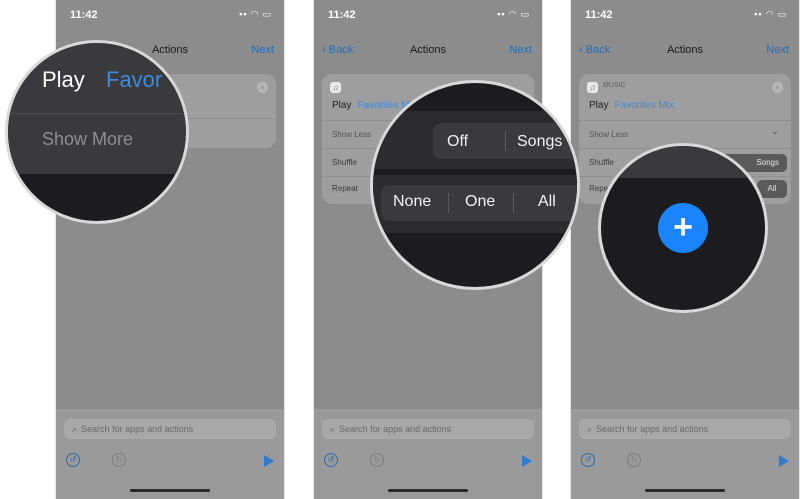 The height and width of the screenshot is (499, 800). What do you see at coordinates (539, 142) in the screenshot?
I see `shuffle-songs-option: Songs` at bounding box center [539, 142].